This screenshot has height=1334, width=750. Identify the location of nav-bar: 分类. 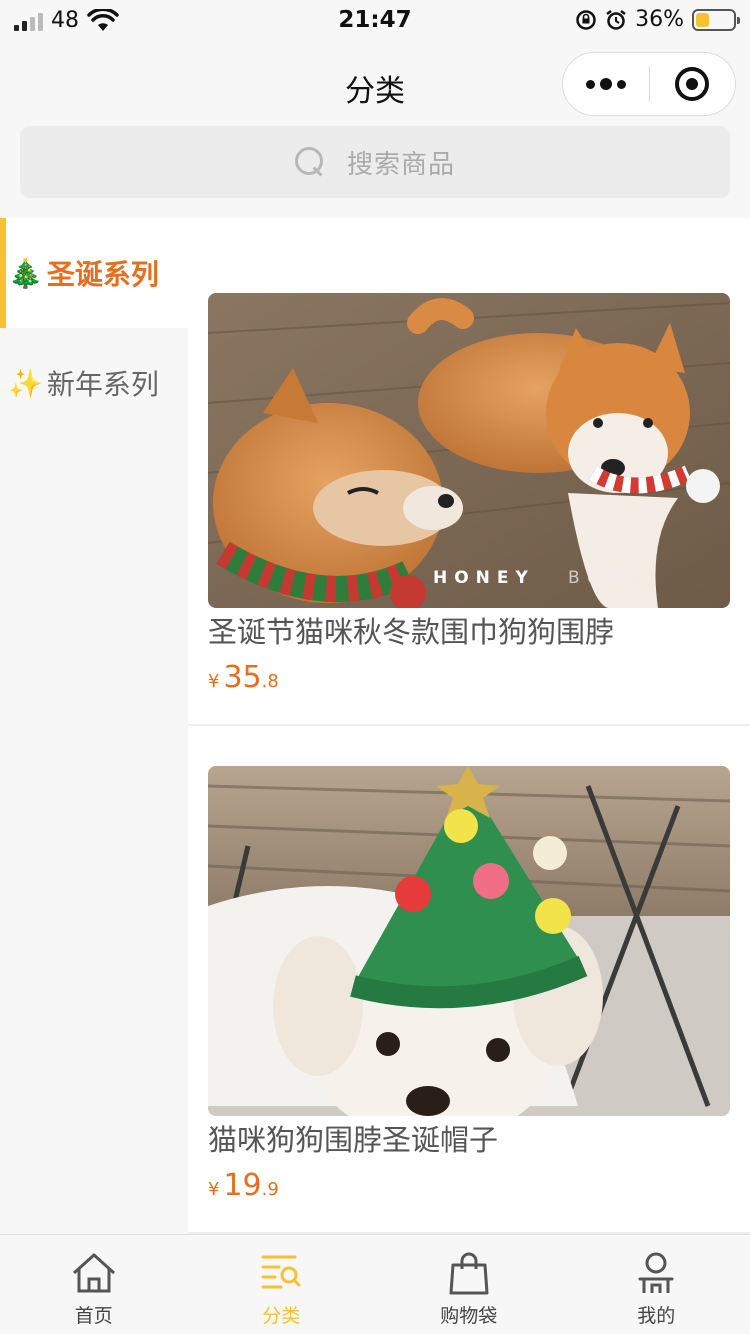
(375, 84).